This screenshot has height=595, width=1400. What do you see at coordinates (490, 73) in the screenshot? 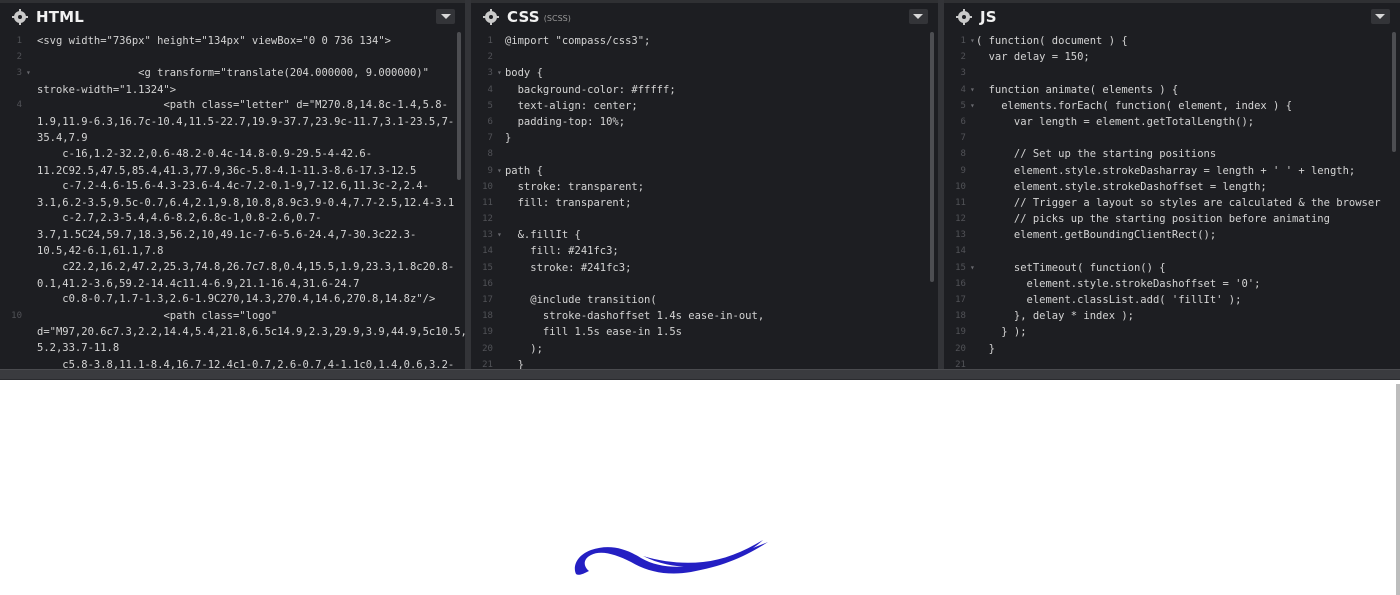
I see `line-number: 3` at bounding box center [490, 73].